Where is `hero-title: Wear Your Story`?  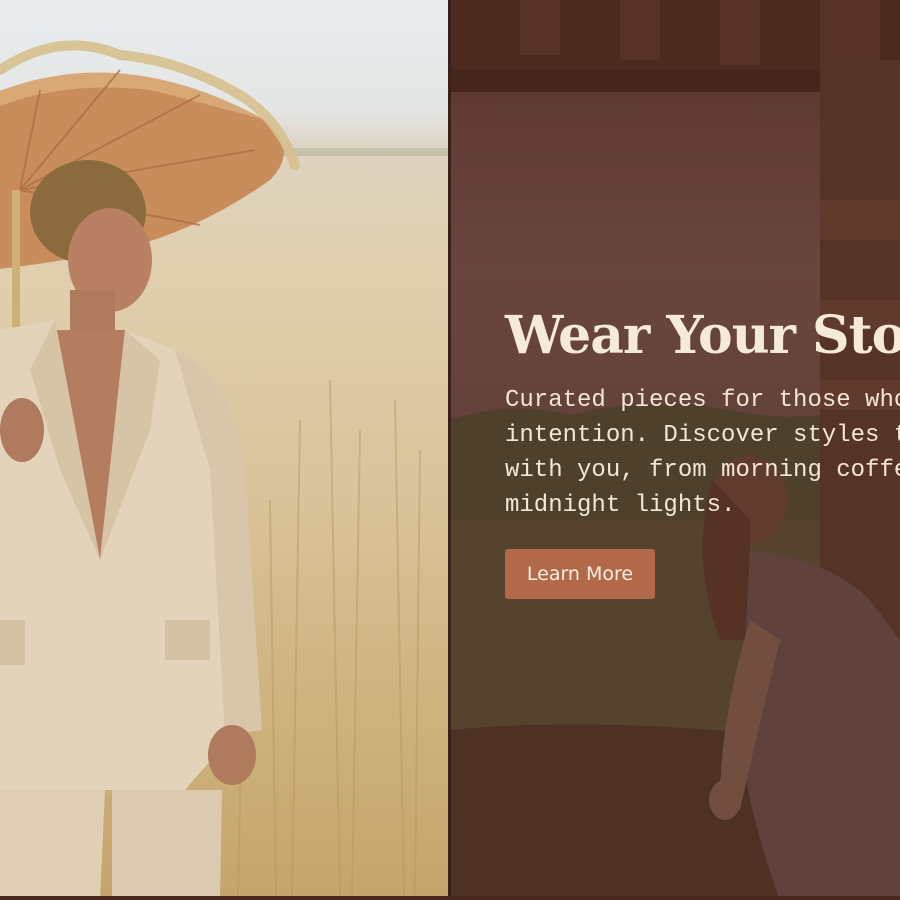
hero-title: Wear Your Story is located at coordinates (702, 335).